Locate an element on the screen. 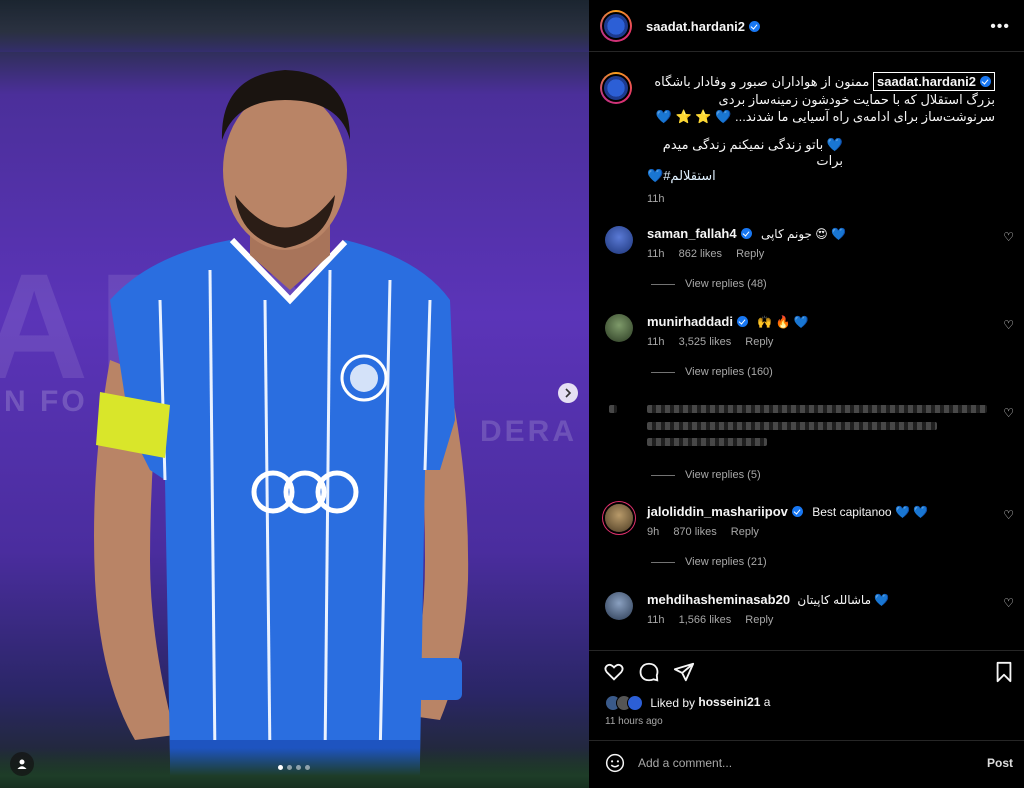 The image size is (1024, 788). comment-line: munirhaddadi 🙌 🔥 💙 is located at coordinates (728, 322).